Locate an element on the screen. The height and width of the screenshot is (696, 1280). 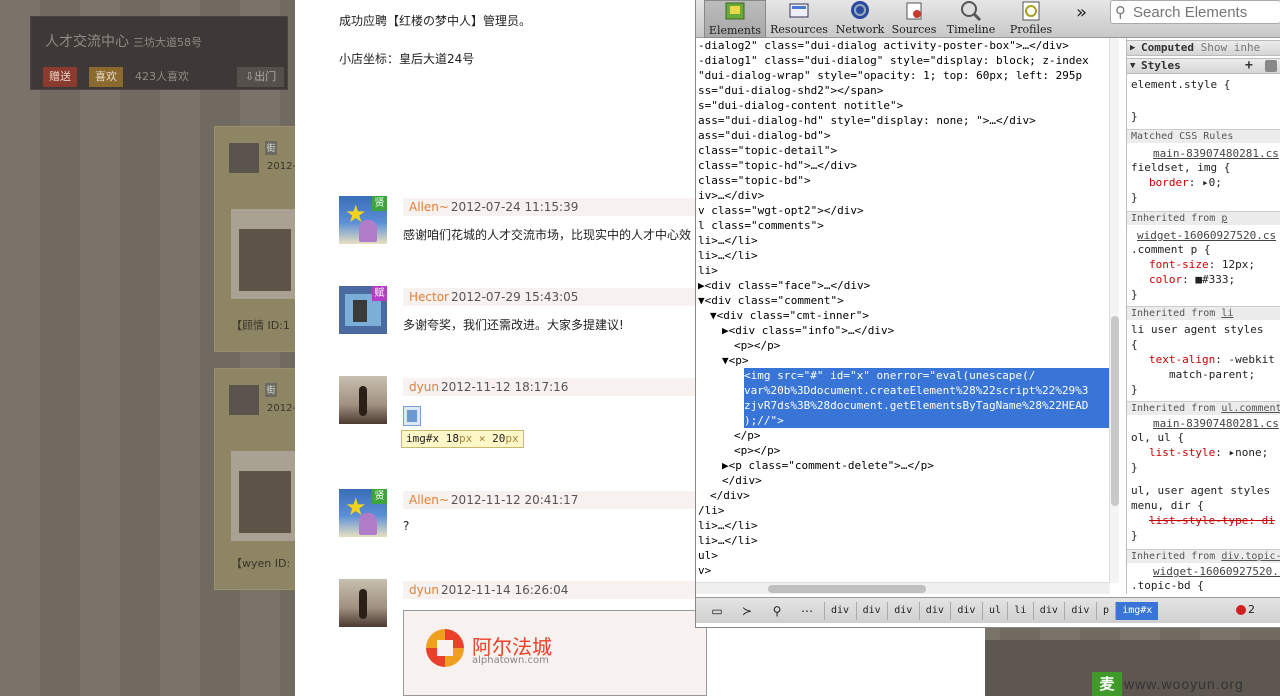
inspect-search-icon: ⚲ is located at coordinates (777, 611).